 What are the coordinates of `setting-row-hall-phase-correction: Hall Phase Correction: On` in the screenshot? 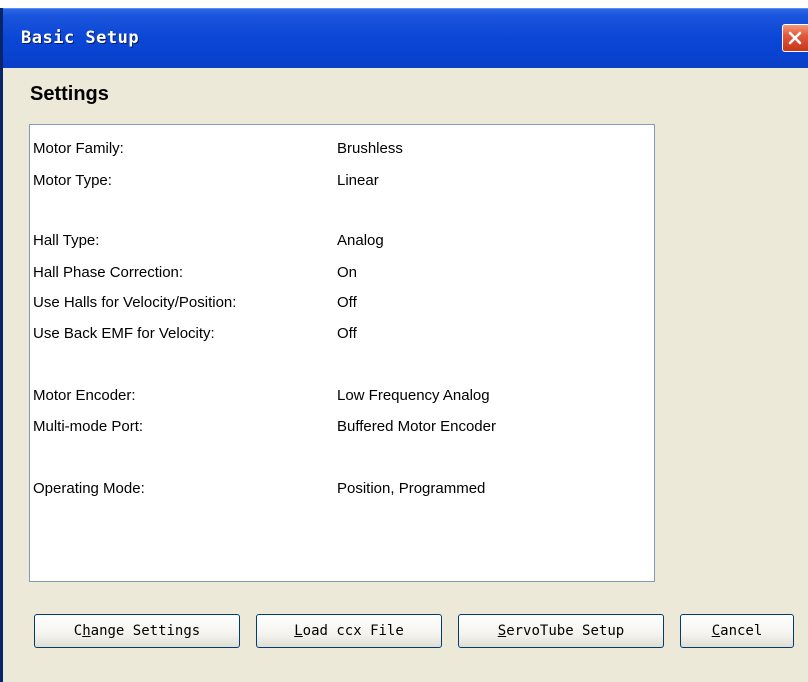 It's located at (340, 273).